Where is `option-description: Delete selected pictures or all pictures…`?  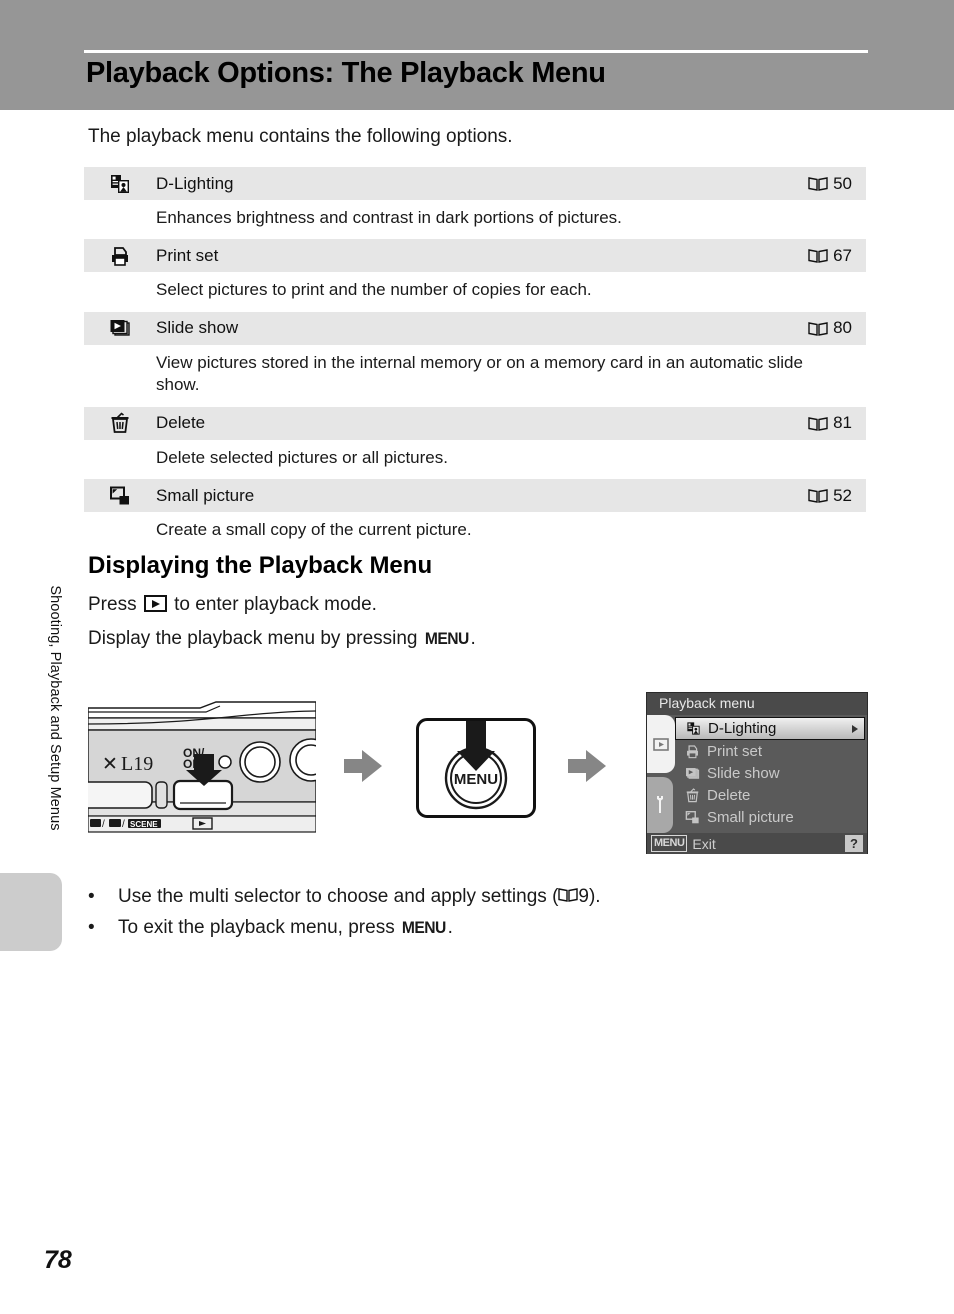 option-description: Delete selected pictures or all pictures… is located at coordinates (475, 459).